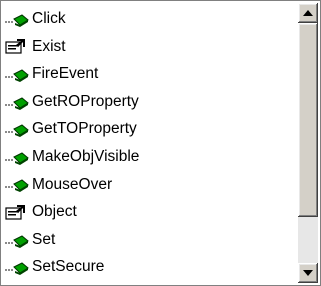 The height and width of the screenshot is (286, 321). What do you see at coordinates (68, 267) in the screenshot?
I see `list-item-label: SetSecure` at bounding box center [68, 267].